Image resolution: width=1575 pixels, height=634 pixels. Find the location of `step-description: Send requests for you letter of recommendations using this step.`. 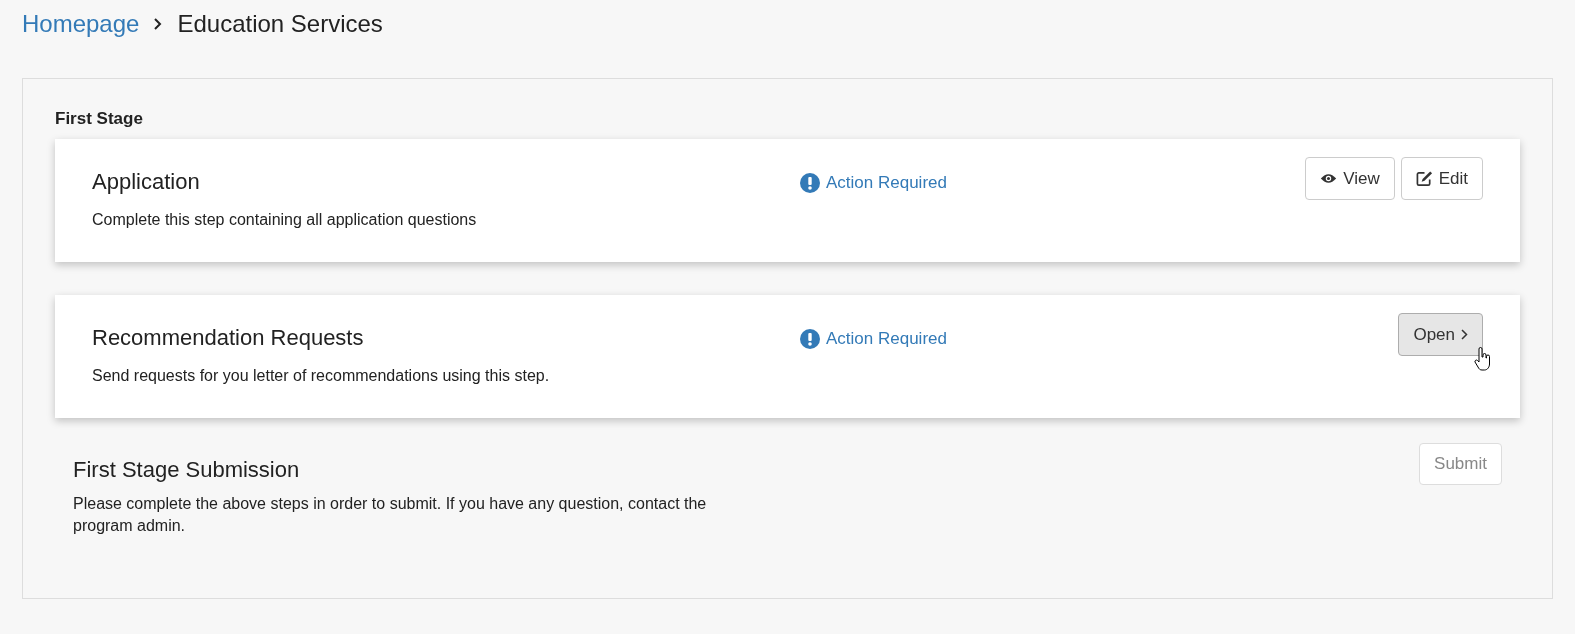

step-description: Send requests for you letter of recommendations using this step. is located at coordinates (321, 376).